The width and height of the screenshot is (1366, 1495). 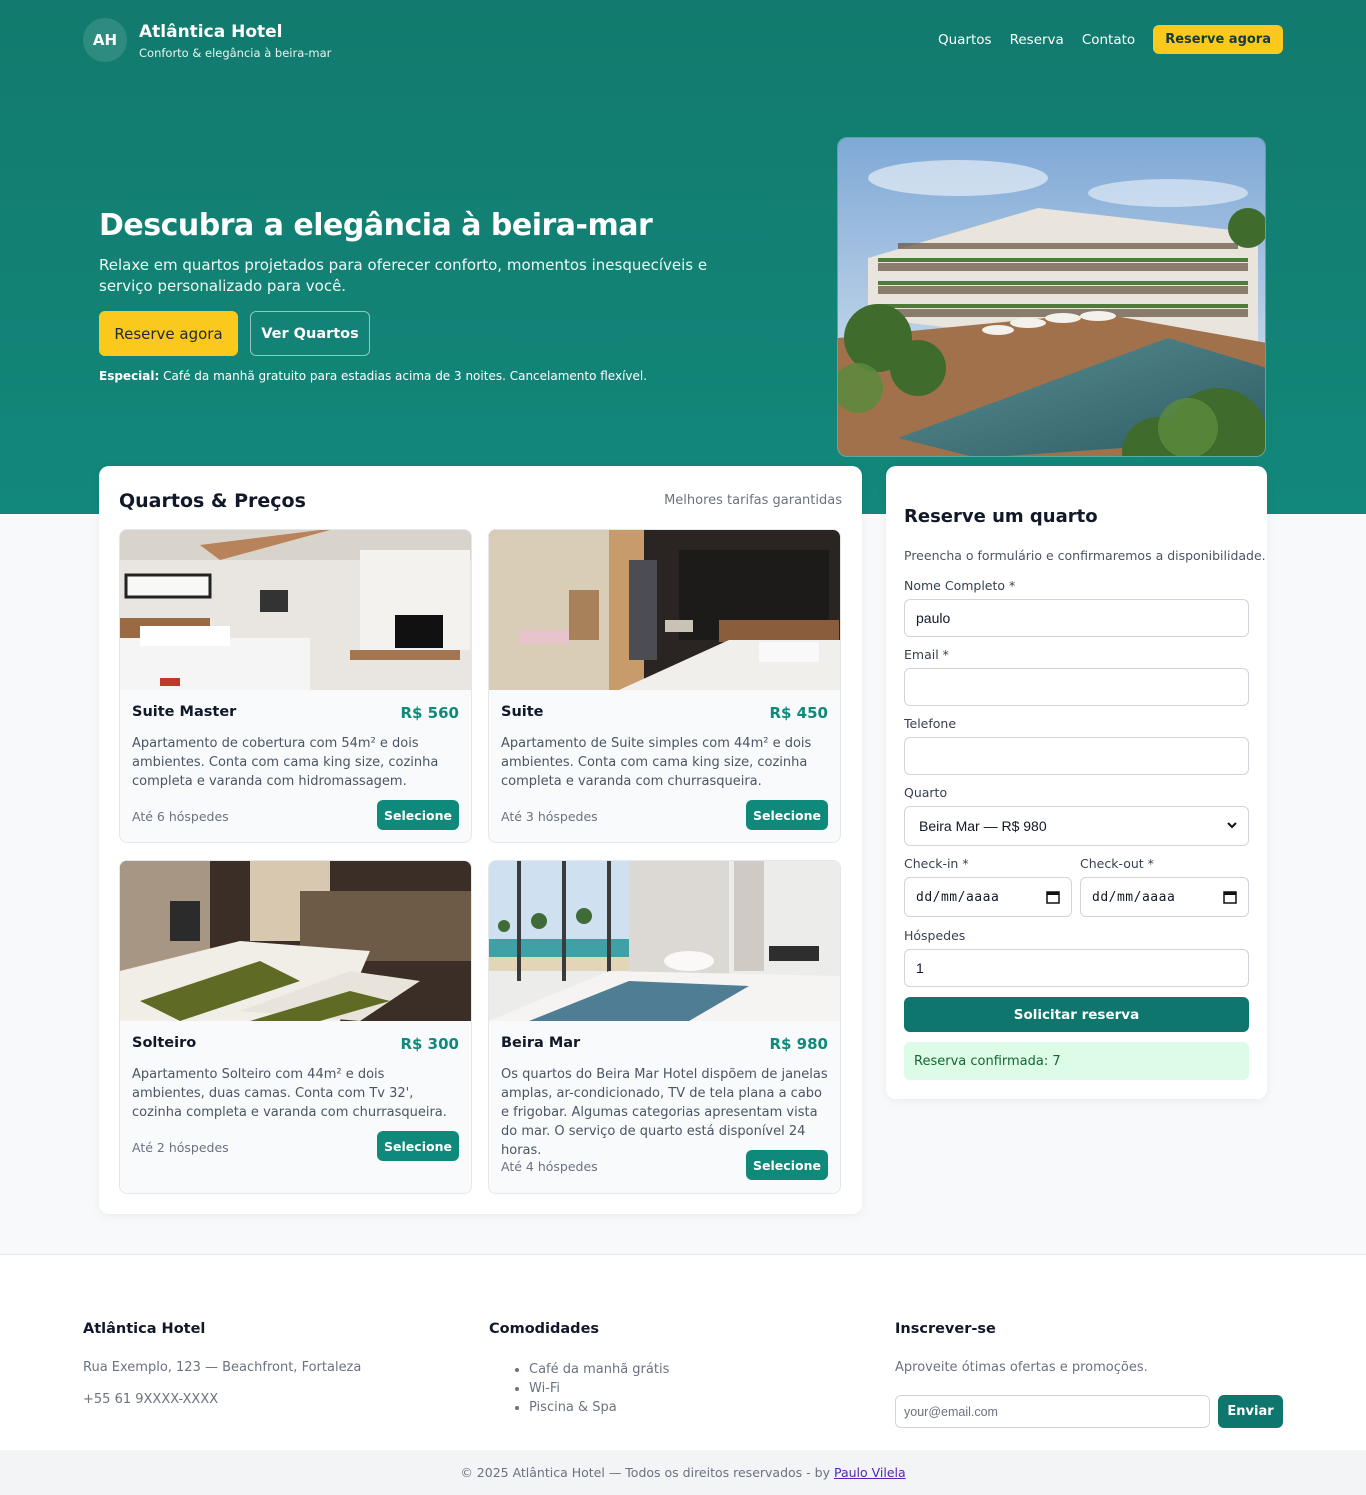 What do you see at coordinates (798, 713) in the screenshot?
I see `room-price: R$ 450` at bounding box center [798, 713].